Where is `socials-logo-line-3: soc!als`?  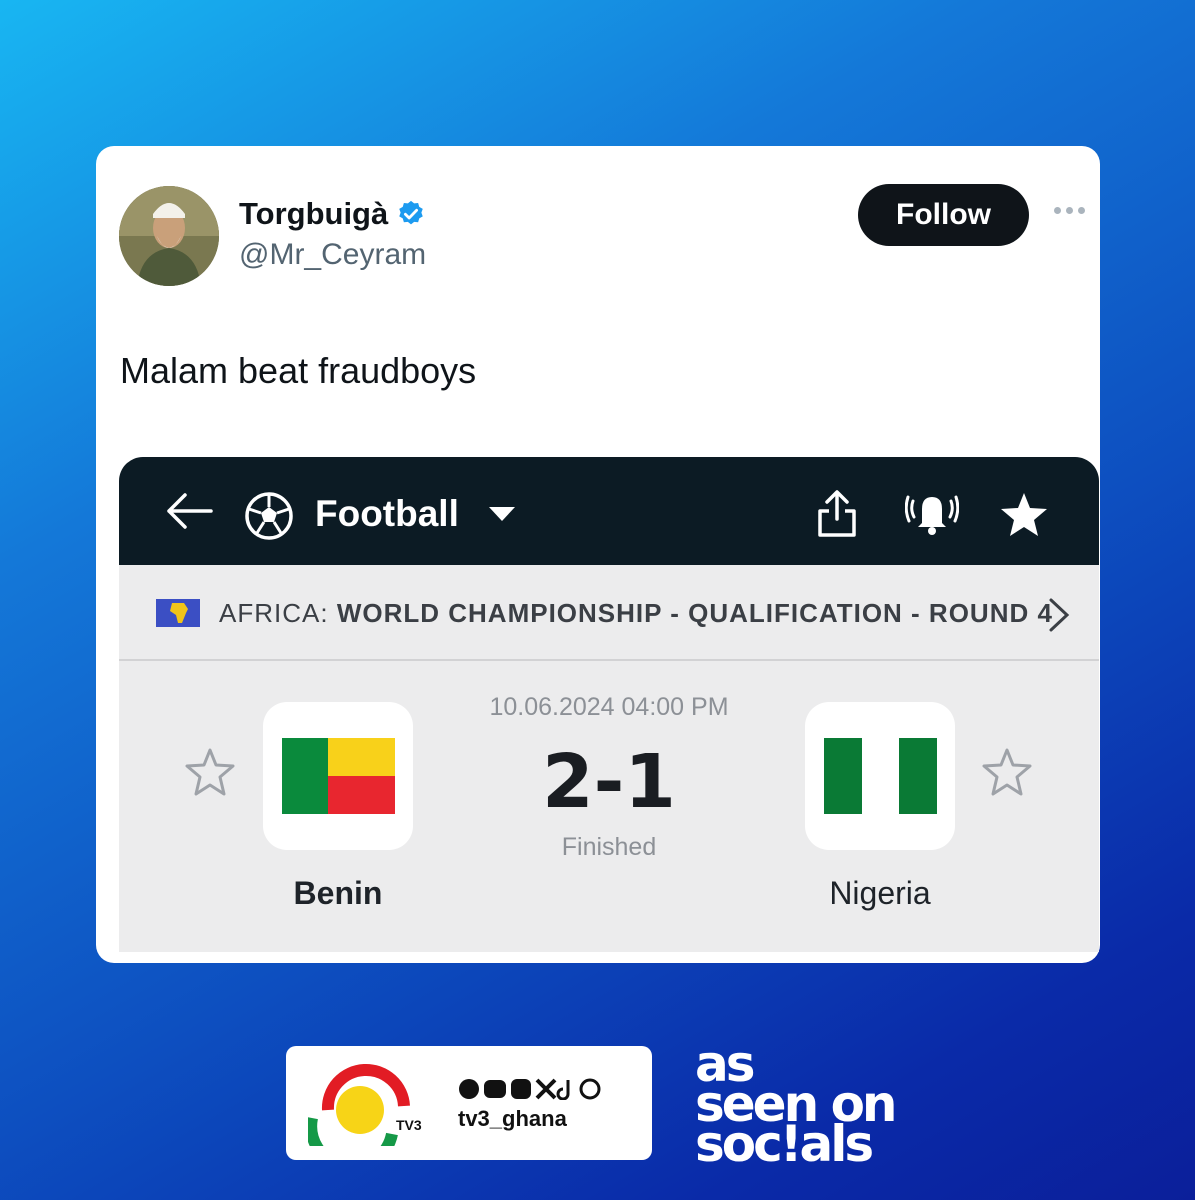 socials-logo-line-3: soc!als is located at coordinates (784, 1144).